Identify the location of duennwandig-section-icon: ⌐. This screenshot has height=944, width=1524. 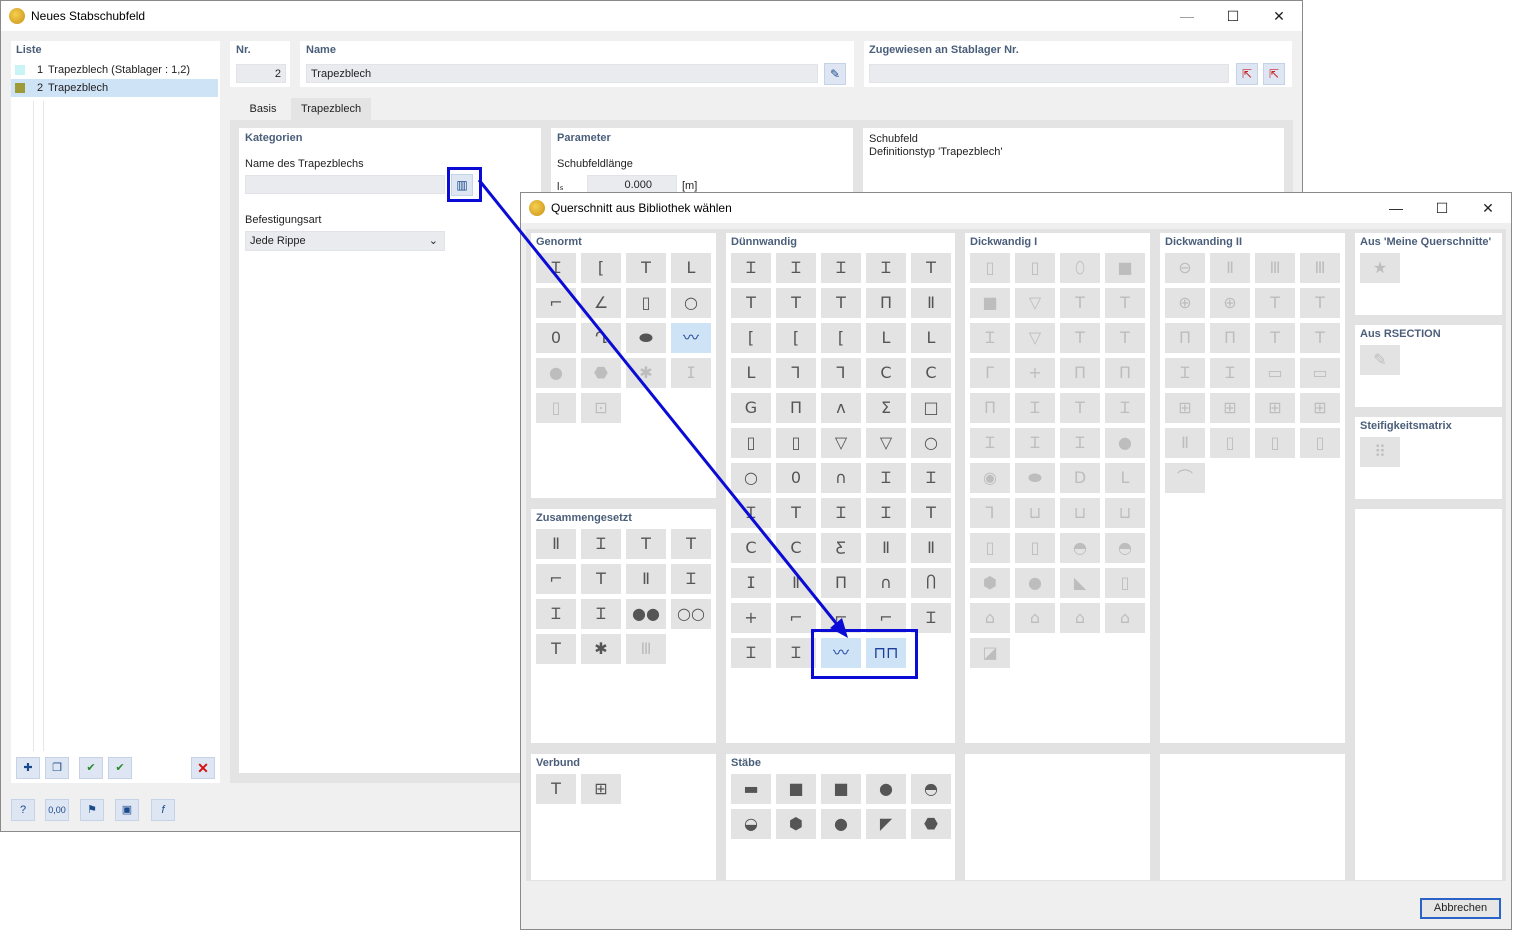
(796, 618).